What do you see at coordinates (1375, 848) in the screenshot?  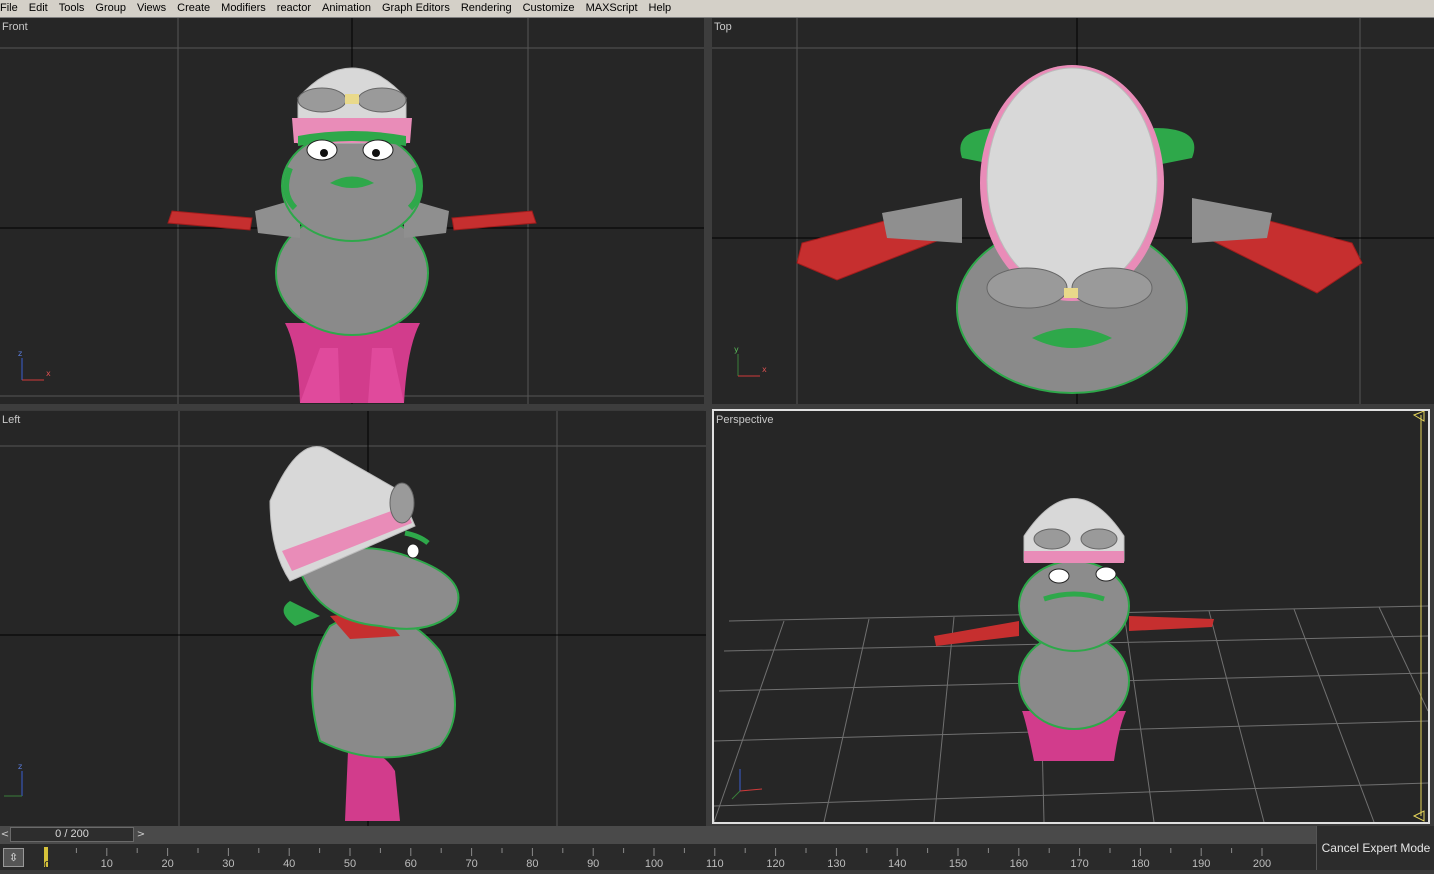 I see `cancel-expert-mode-button: Cancel Expert Mode` at bounding box center [1375, 848].